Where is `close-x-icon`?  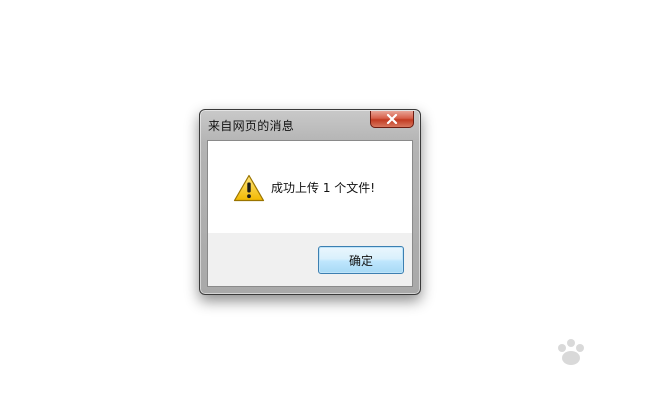 close-x-icon is located at coordinates (392, 119).